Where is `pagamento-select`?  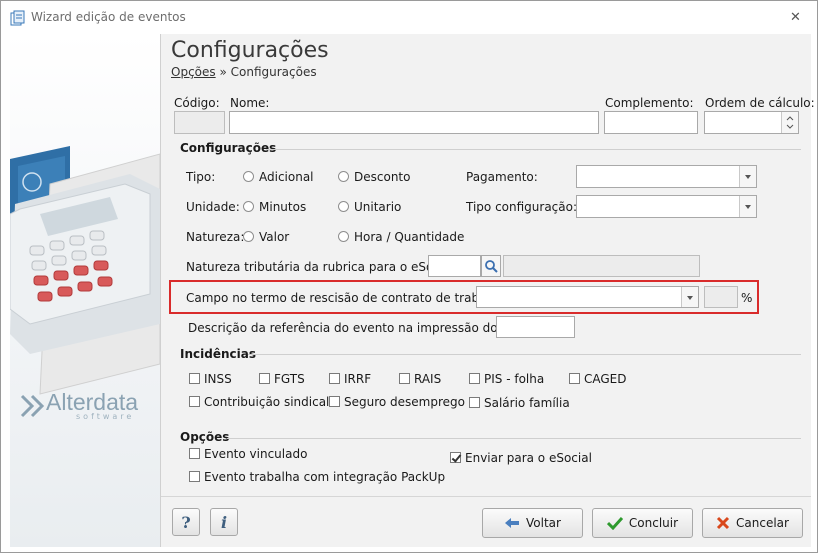 pagamento-select is located at coordinates (666, 176).